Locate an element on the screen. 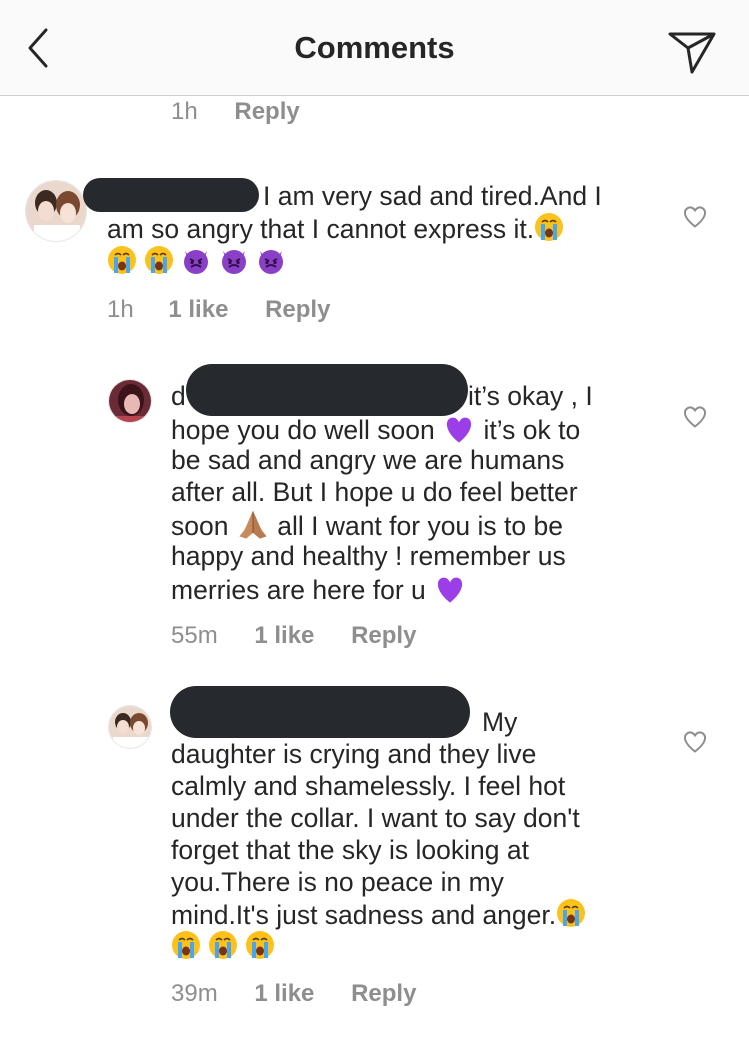  comment-text-line: it’s okay , I is located at coordinates (530, 396).